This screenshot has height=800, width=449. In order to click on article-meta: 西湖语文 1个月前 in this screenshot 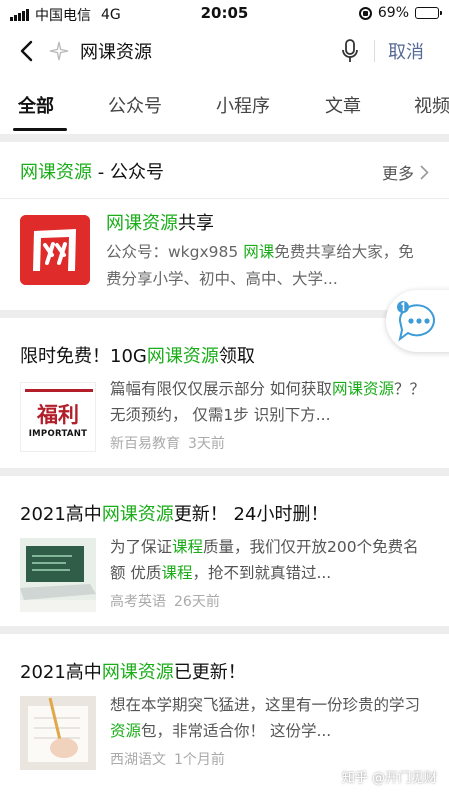, I will do `click(167, 759)`.